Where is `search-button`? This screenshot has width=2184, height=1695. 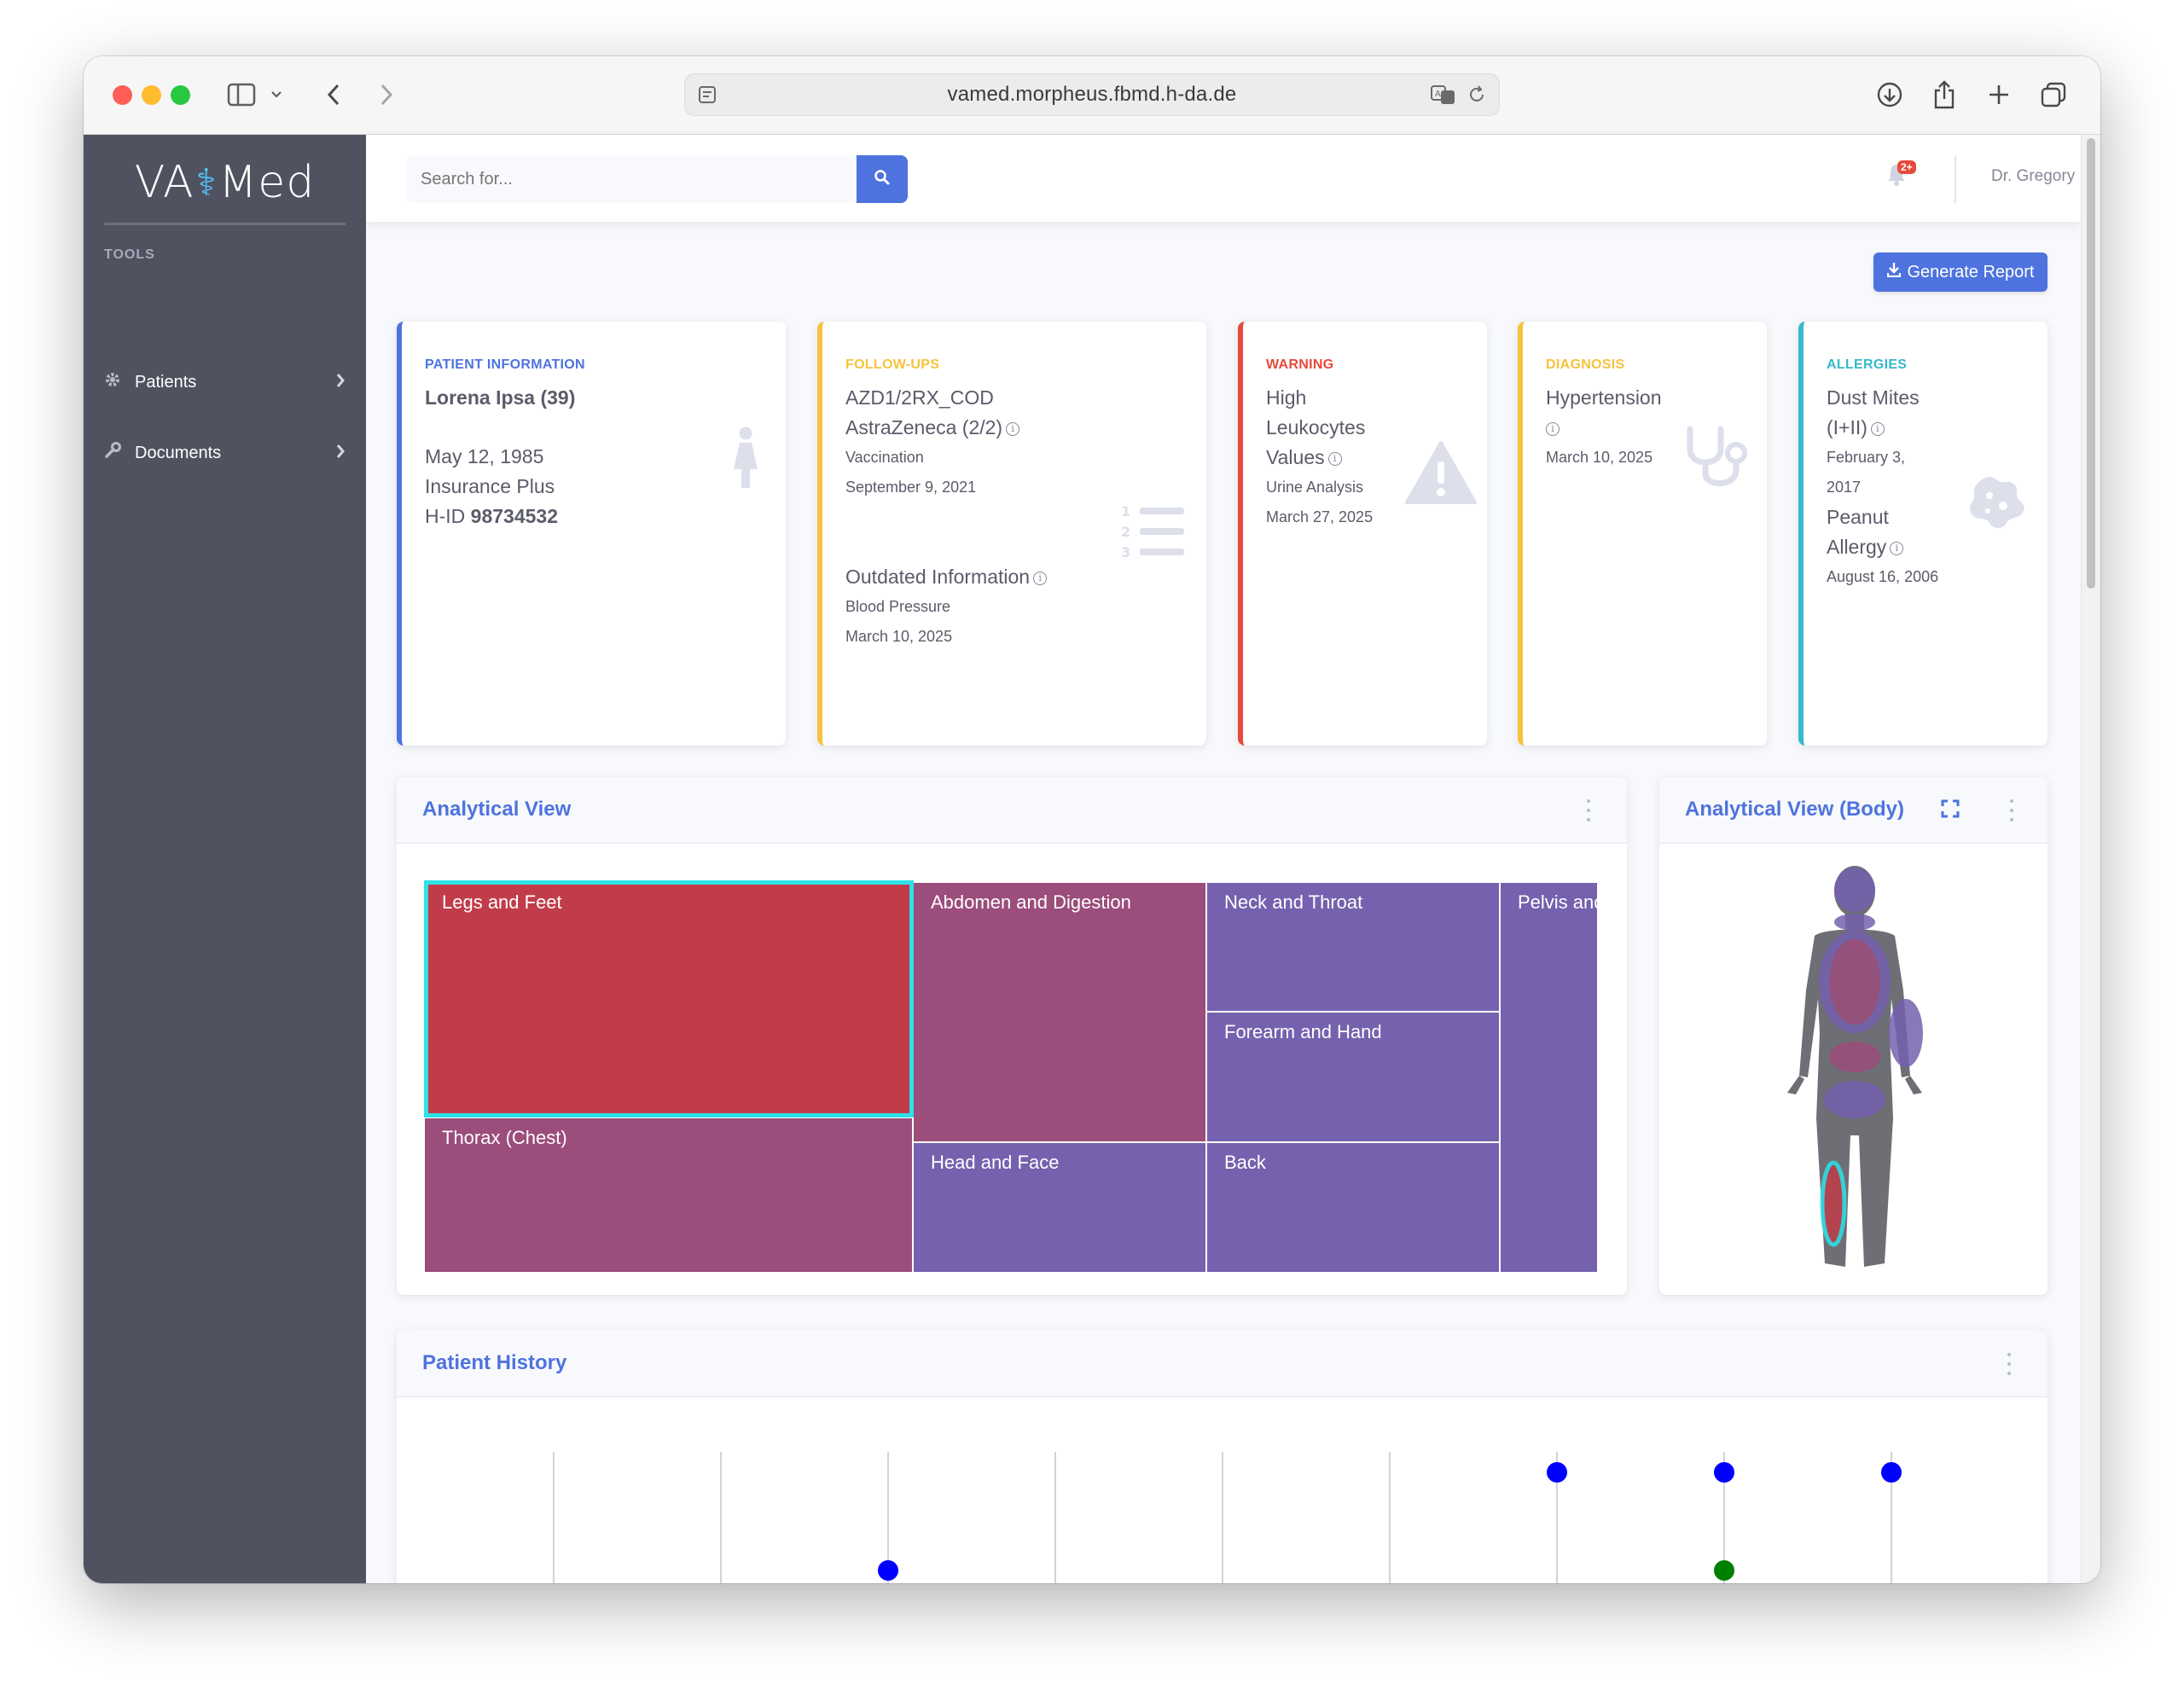
search-button is located at coordinates (883, 179).